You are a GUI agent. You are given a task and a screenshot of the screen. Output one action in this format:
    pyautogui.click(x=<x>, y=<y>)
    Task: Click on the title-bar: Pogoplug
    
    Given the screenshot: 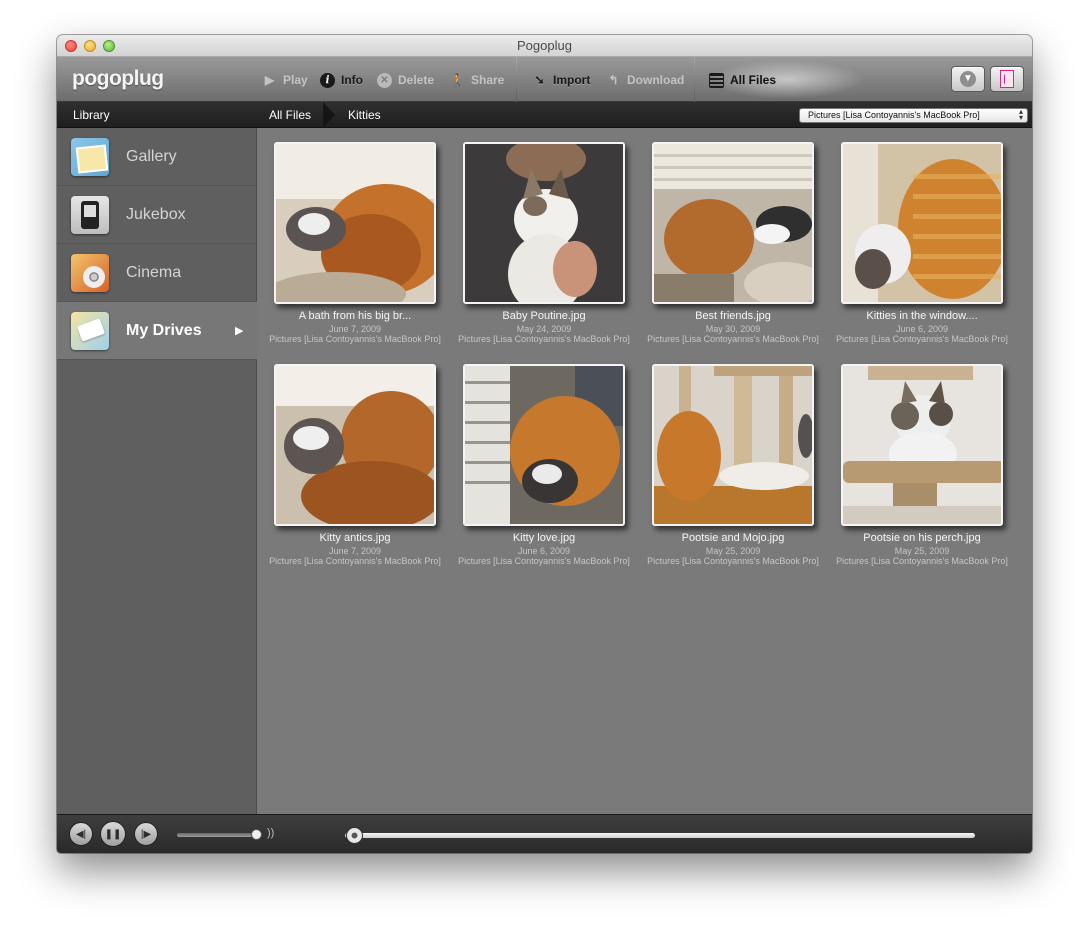 What is the action you would take?
    pyautogui.click(x=544, y=46)
    